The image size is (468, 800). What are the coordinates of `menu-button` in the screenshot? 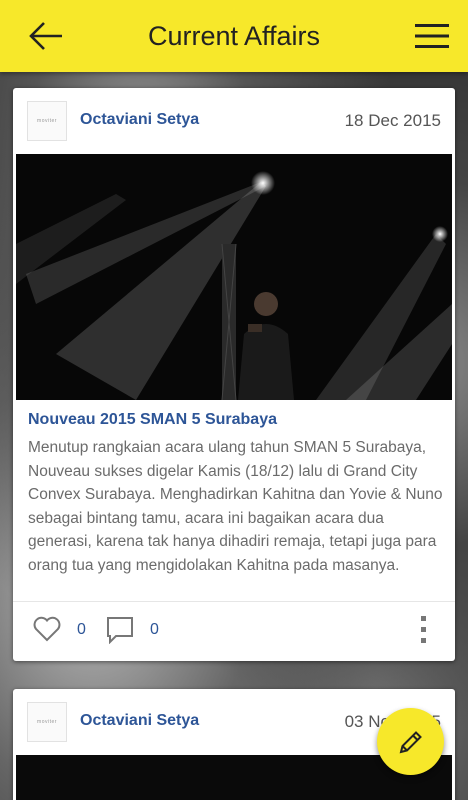 It's located at (432, 36).